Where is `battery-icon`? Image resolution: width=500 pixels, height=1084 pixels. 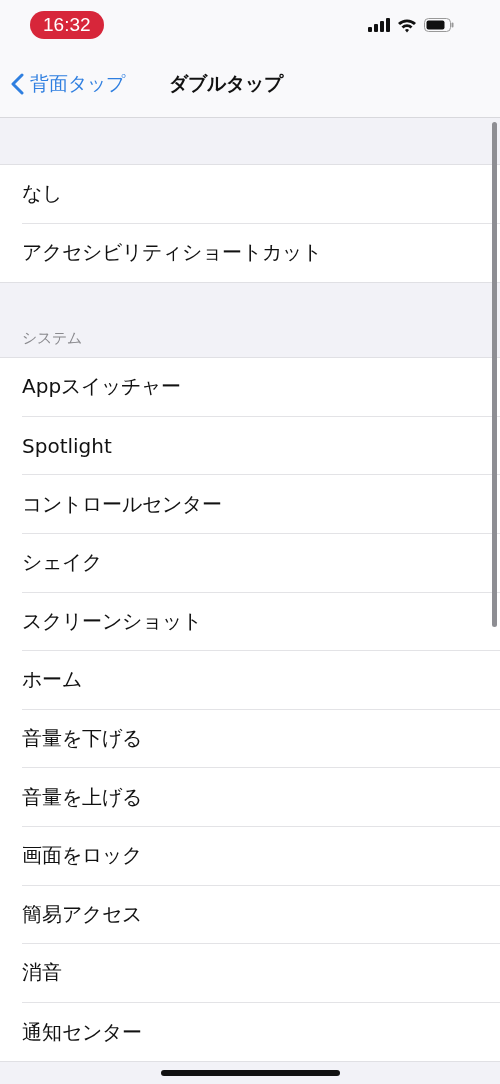
battery-icon is located at coordinates (439, 25).